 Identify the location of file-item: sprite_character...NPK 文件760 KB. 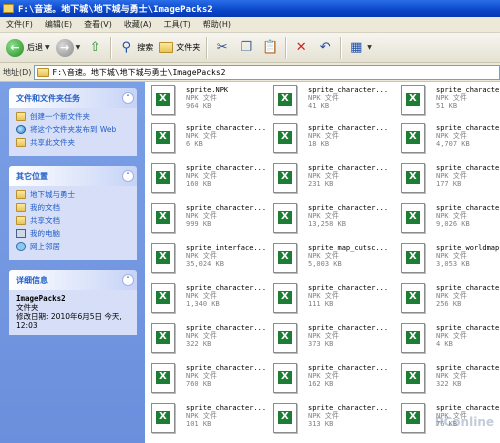
(211, 382).